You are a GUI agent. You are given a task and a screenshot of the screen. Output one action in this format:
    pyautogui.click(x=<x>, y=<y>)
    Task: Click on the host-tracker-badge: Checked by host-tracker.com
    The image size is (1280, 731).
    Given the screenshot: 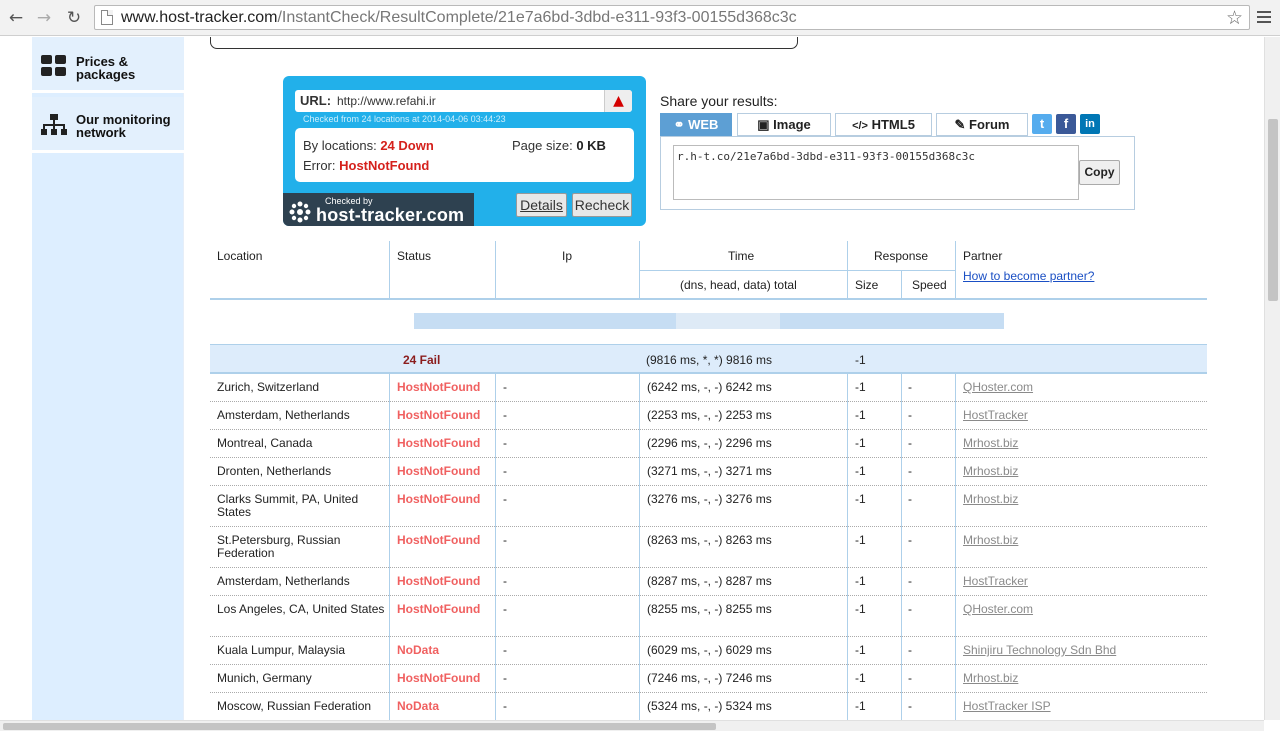 What is the action you would take?
    pyautogui.click(x=378, y=209)
    